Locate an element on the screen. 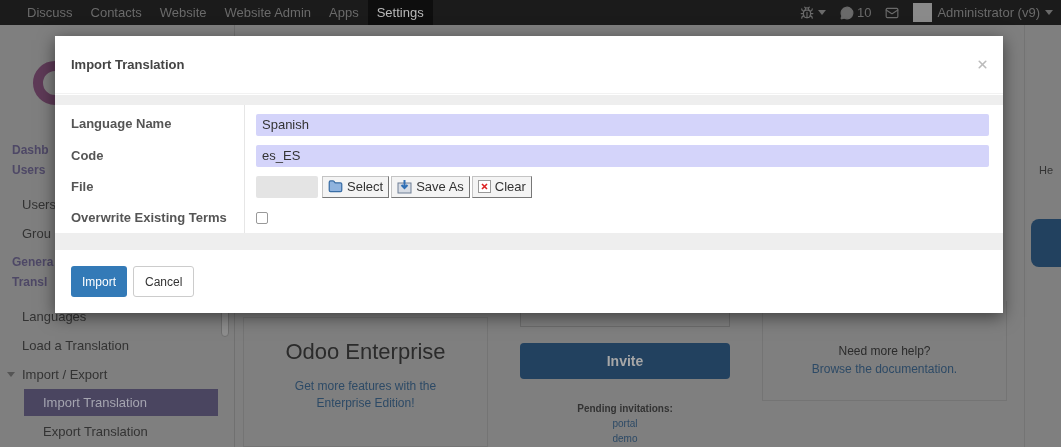 This screenshot has width=1061, height=447. section-heading: Dashb is located at coordinates (30, 150).